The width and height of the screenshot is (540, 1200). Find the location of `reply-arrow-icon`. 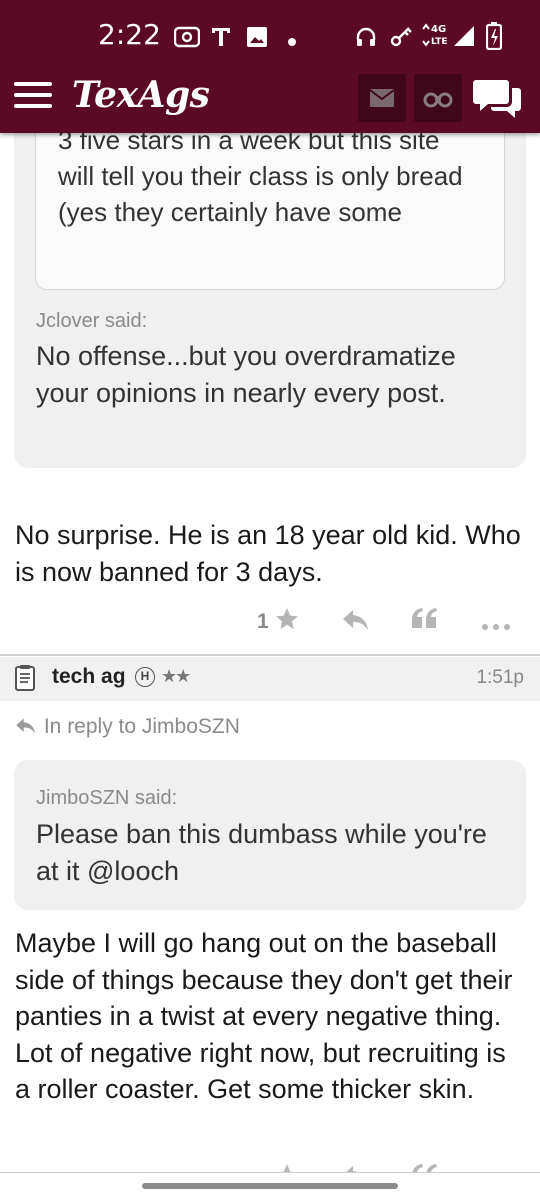

reply-arrow-icon is located at coordinates (25, 726).